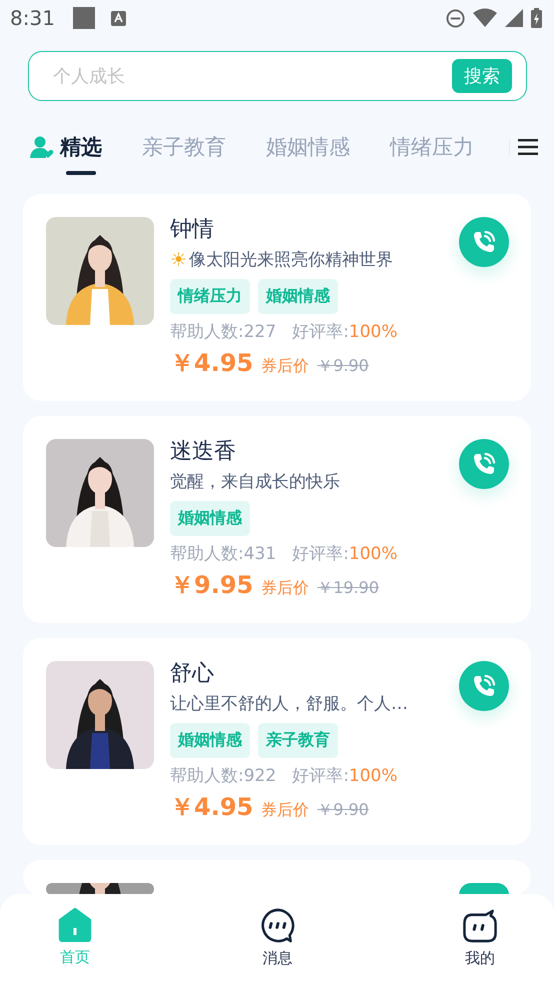 The width and height of the screenshot is (554, 984). What do you see at coordinates (291, 260) in the screenshot?
I see `counselor-motto: 像太阳光来照亮你精神世界` at bounding box center [291, 260].